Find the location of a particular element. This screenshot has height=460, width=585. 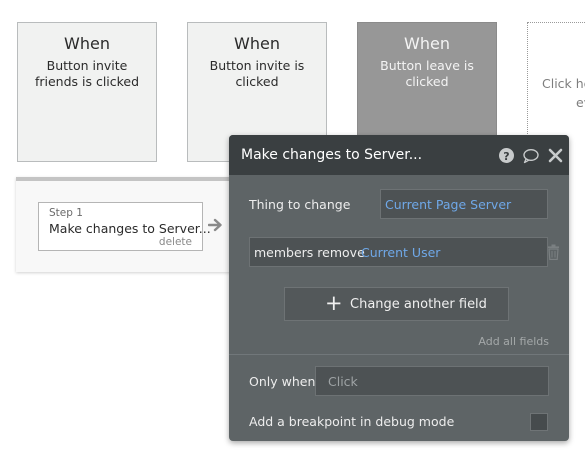

close-icon is located at coordinates (555, 155).